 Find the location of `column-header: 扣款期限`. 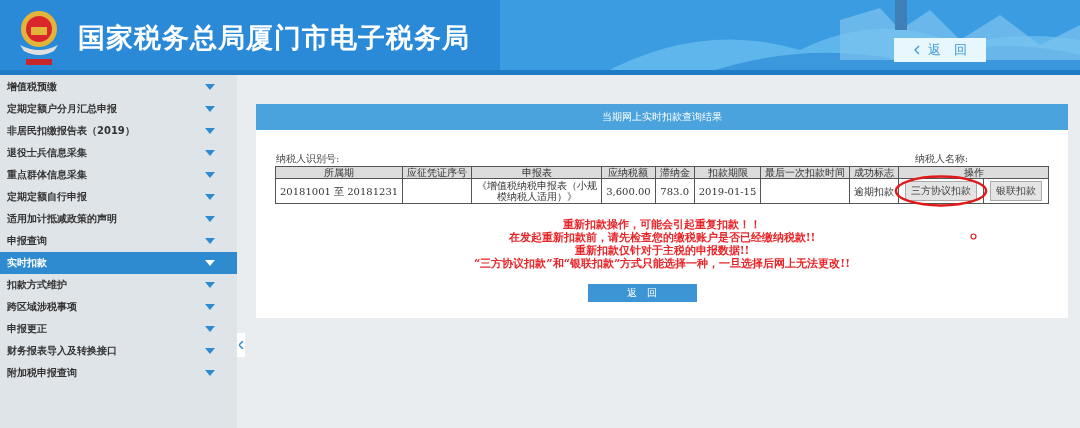

column-header: 扣款期限 is located at coordinates (727, 172).